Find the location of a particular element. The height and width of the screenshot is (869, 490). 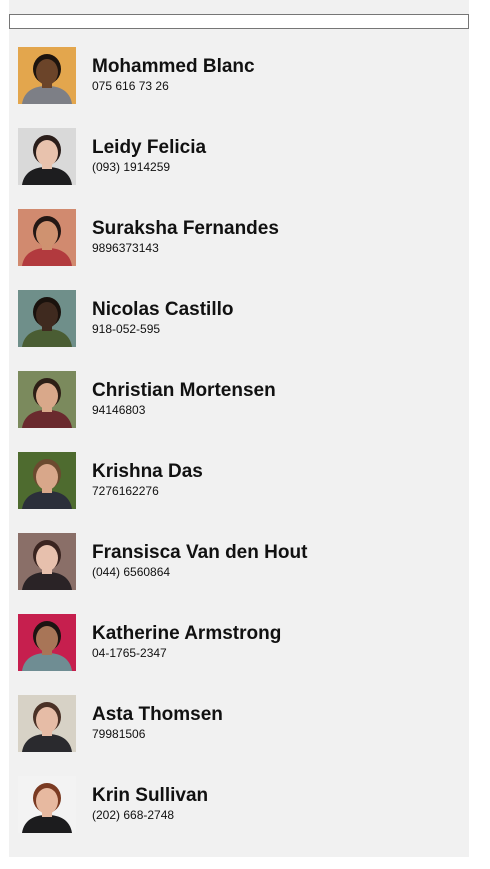

contact-item: Leidy Felicia (093) 1914259 is located at coordinates (239, 168).